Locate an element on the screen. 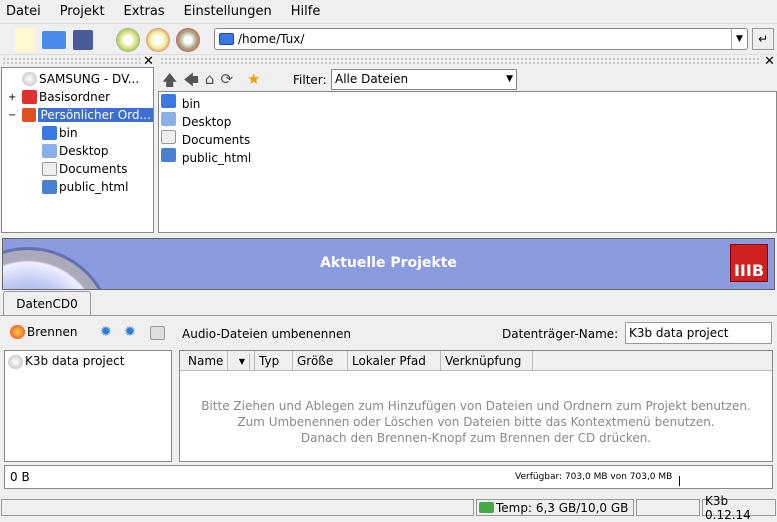 The height and width of the screenshot is (522, 777). file-item-bin: bin is located at coordinates (467, 103).